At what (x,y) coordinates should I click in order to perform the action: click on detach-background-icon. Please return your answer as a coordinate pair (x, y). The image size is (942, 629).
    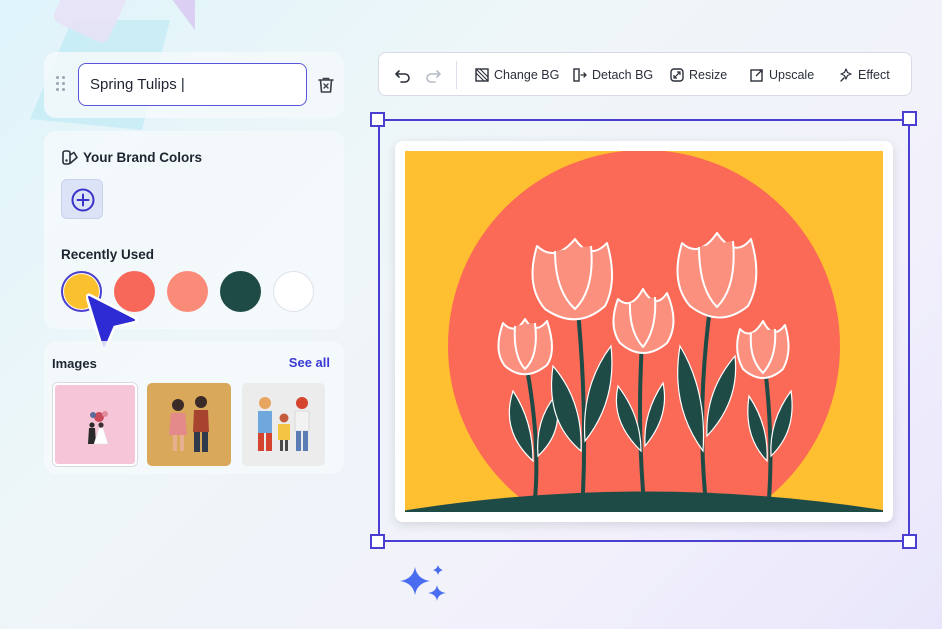
    Looking at the image, I should click on (580, 75).